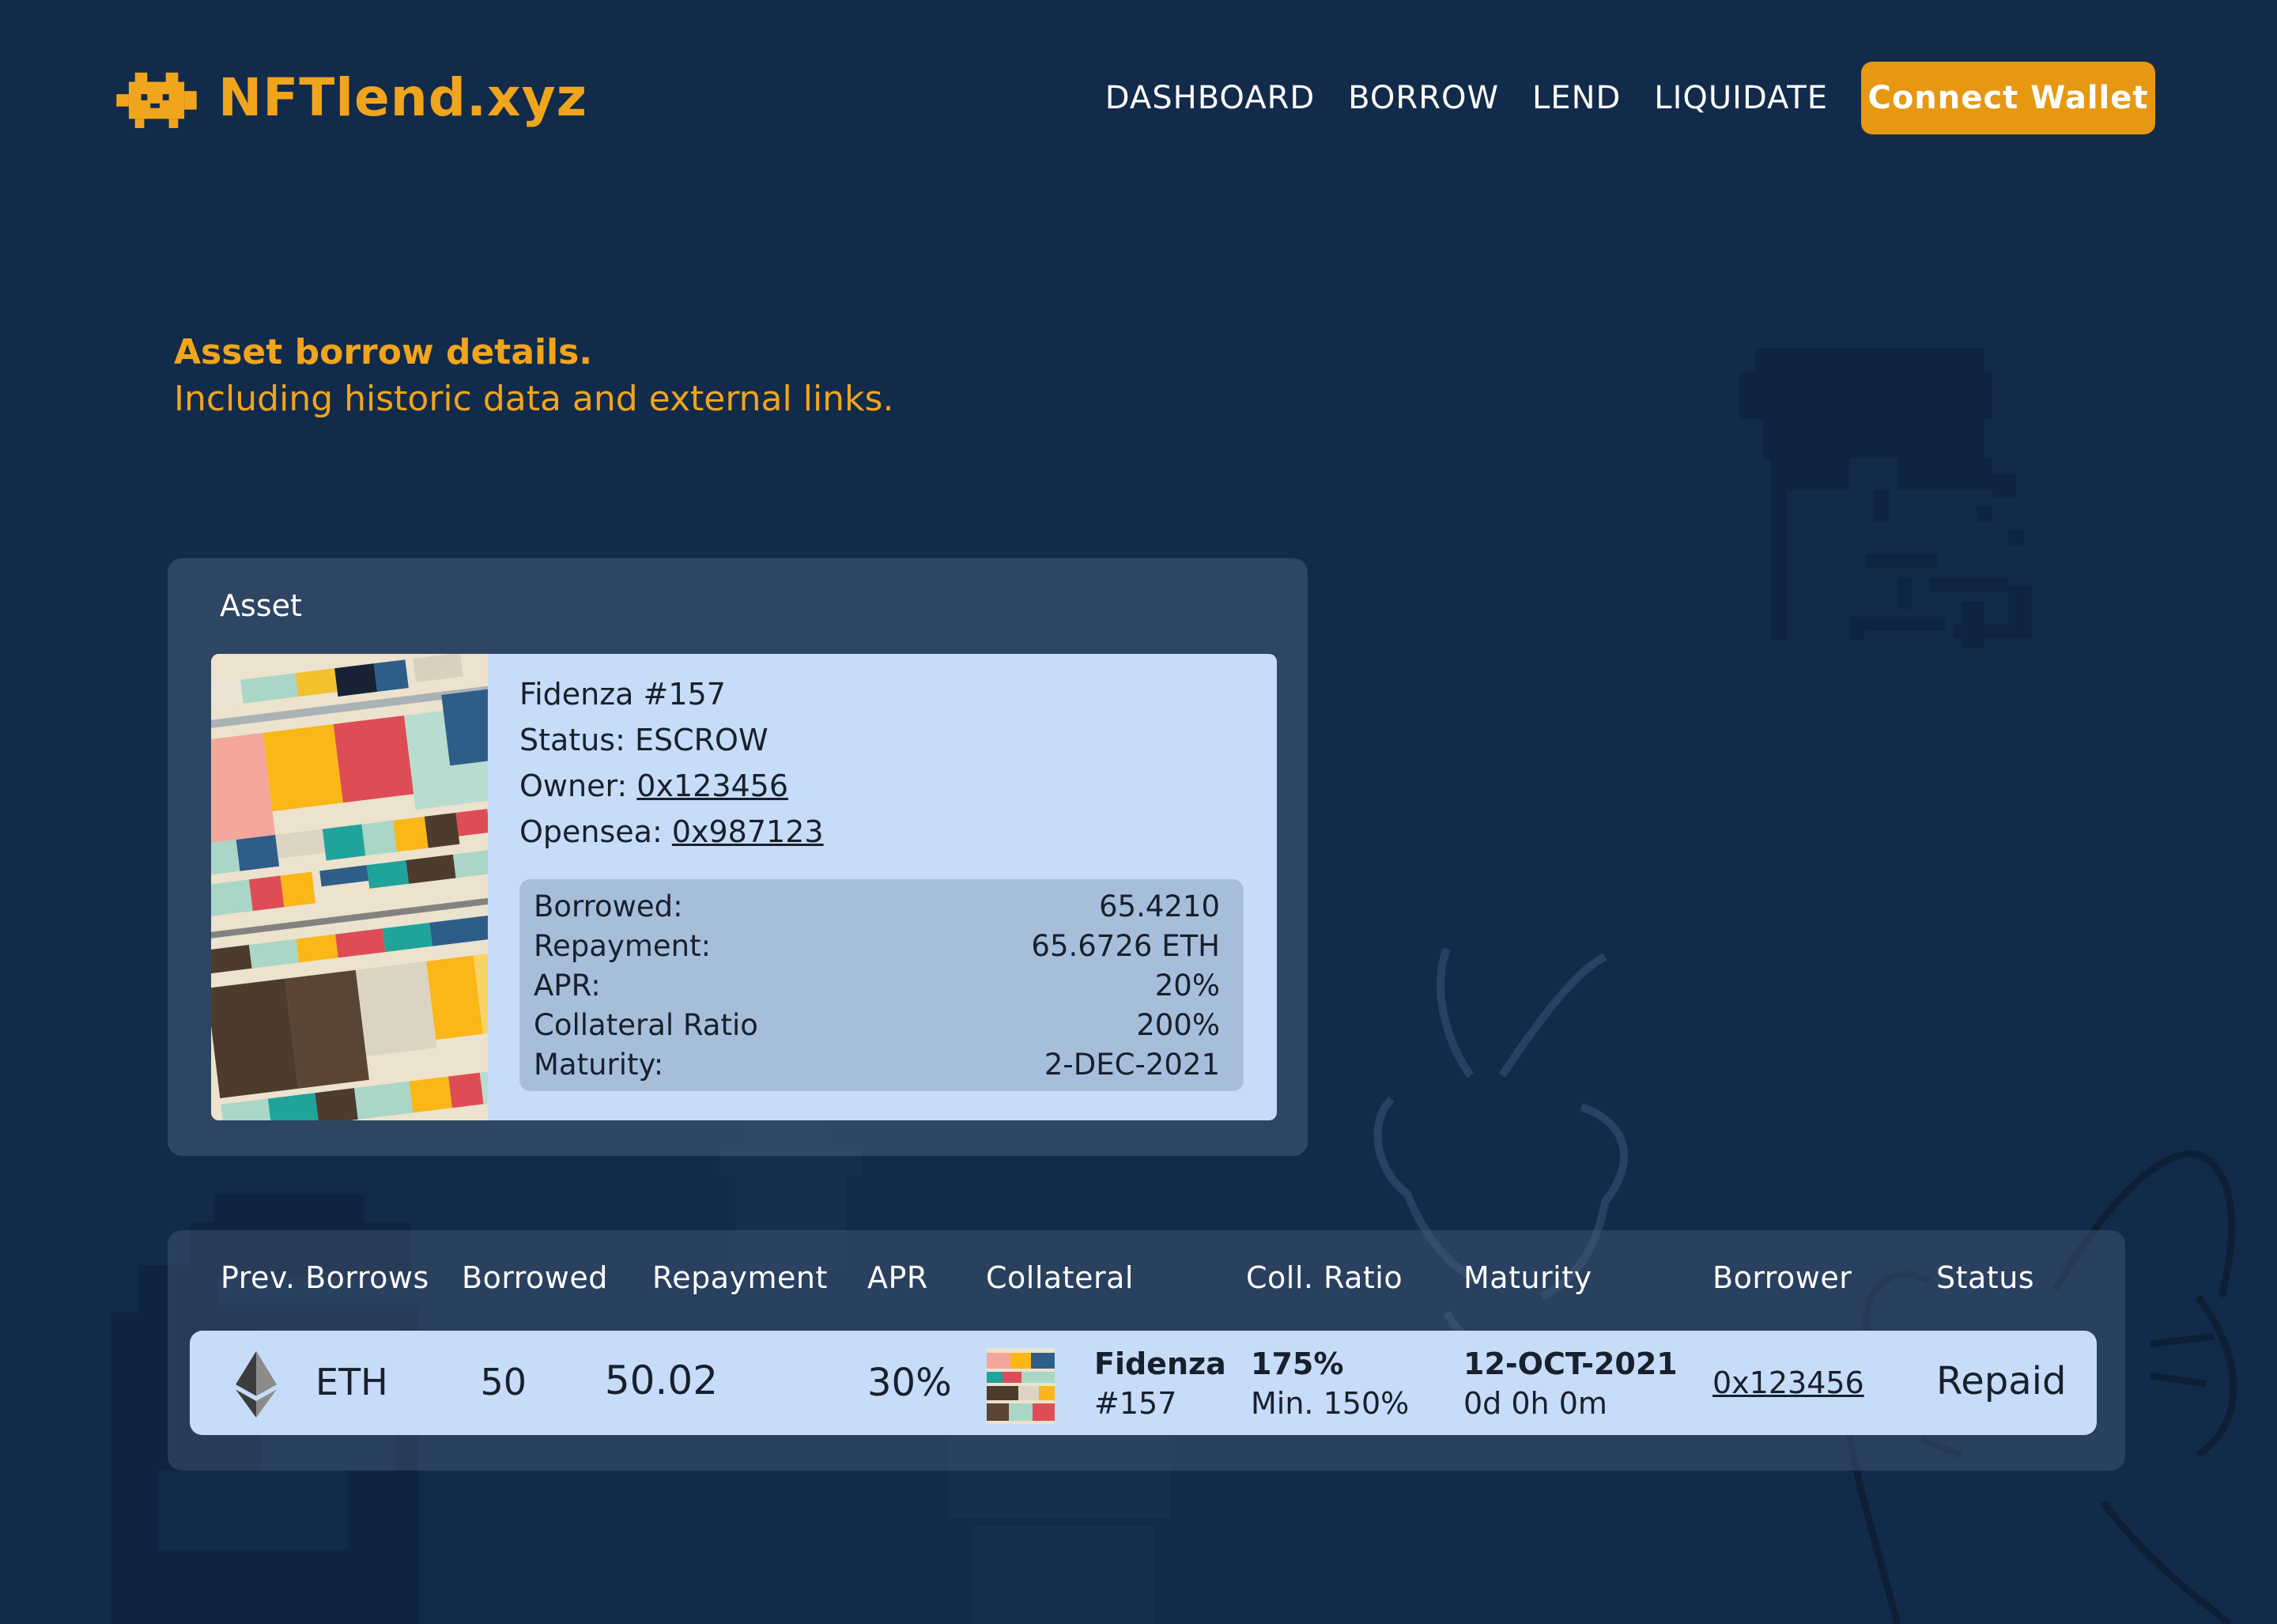 Image resolution: width=2277 pixels, height=1624 pixels. What do you see at coordinates (577, 740) in the screenshot?
I see `asset-status-label: Status:` at bounding box center [577, 740].